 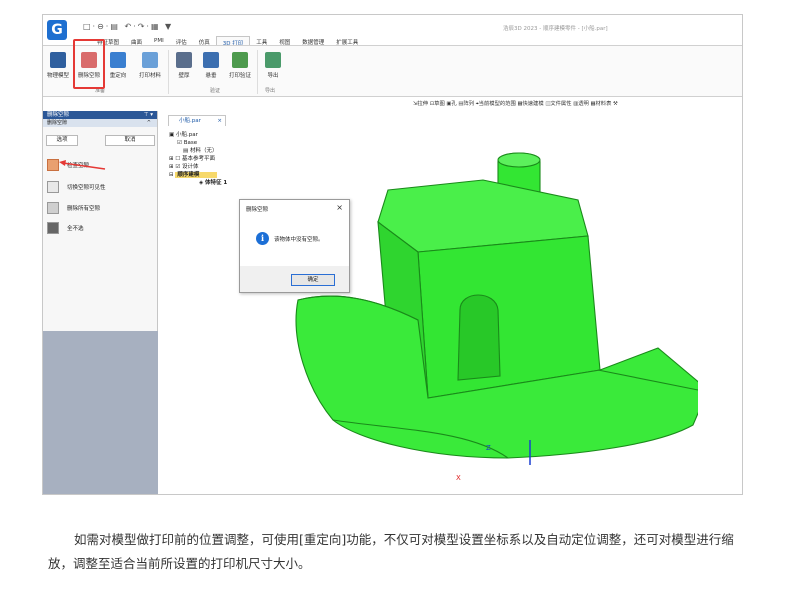 I want to click on reorient-button: 重定向, so click(x=118, y=65).